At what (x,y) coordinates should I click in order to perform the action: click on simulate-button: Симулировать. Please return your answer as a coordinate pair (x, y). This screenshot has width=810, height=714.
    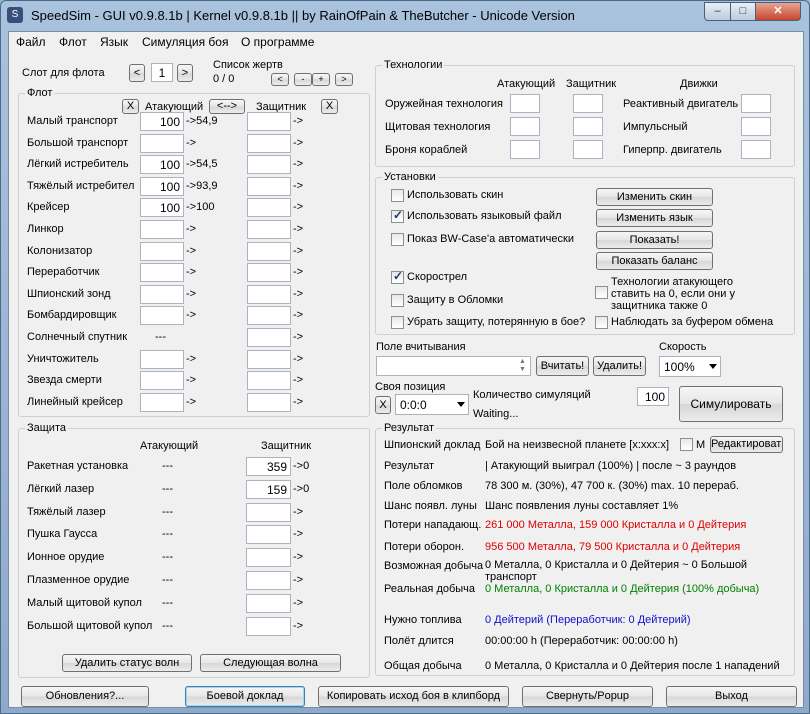
    Looking at the image, I should click on (731, 404).